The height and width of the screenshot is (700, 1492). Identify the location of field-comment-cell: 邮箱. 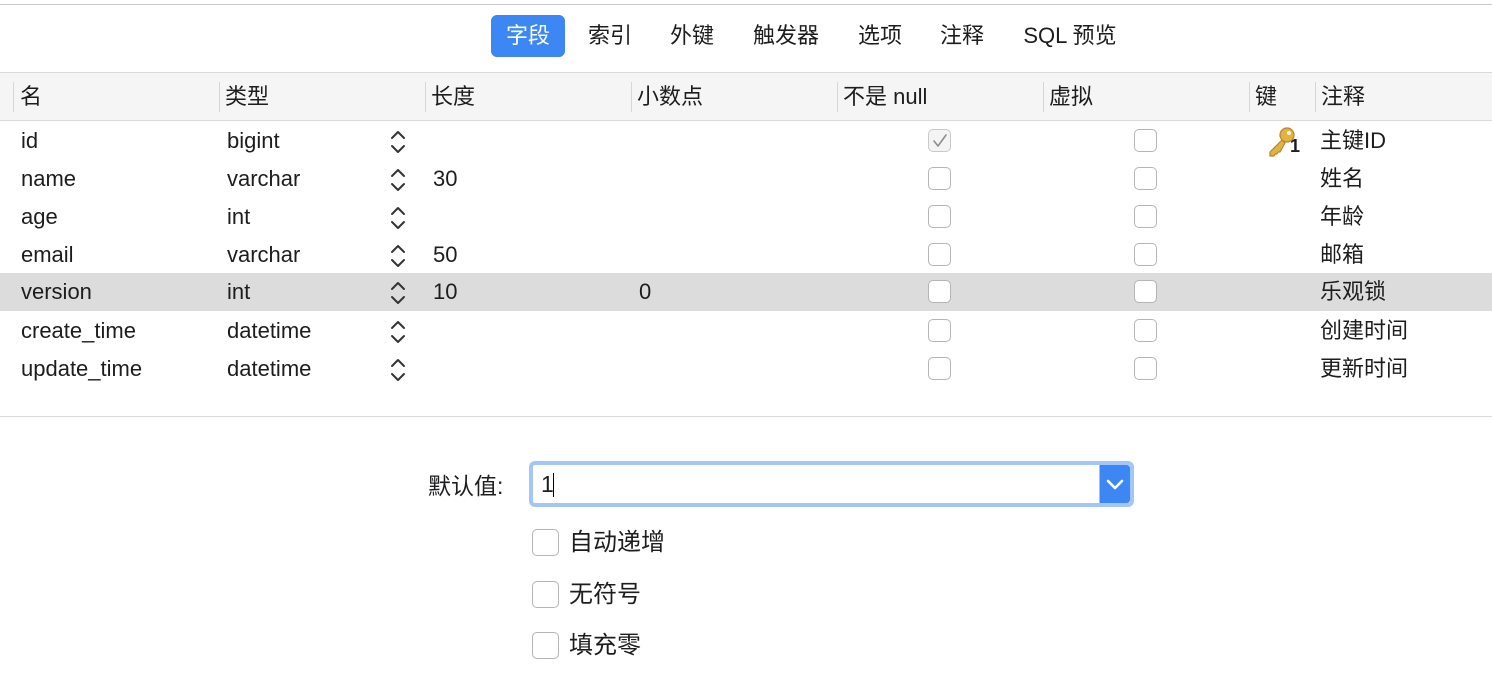
(1342, 255).